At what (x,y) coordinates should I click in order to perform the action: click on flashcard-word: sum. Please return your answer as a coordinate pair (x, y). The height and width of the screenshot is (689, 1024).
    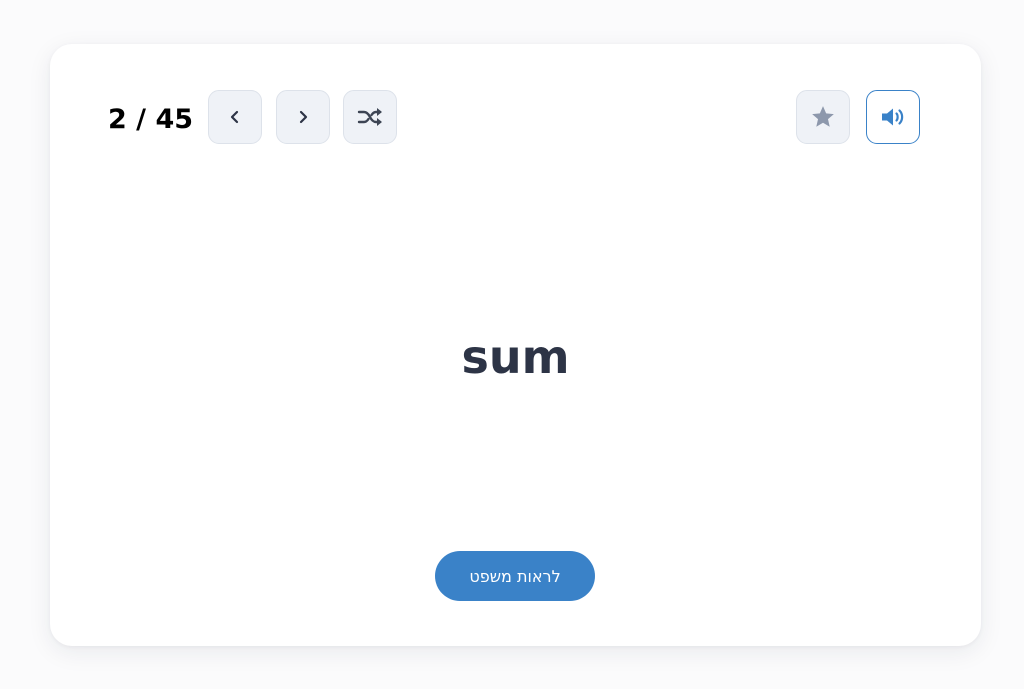
    Looking at the image, I should click on (515, 357).